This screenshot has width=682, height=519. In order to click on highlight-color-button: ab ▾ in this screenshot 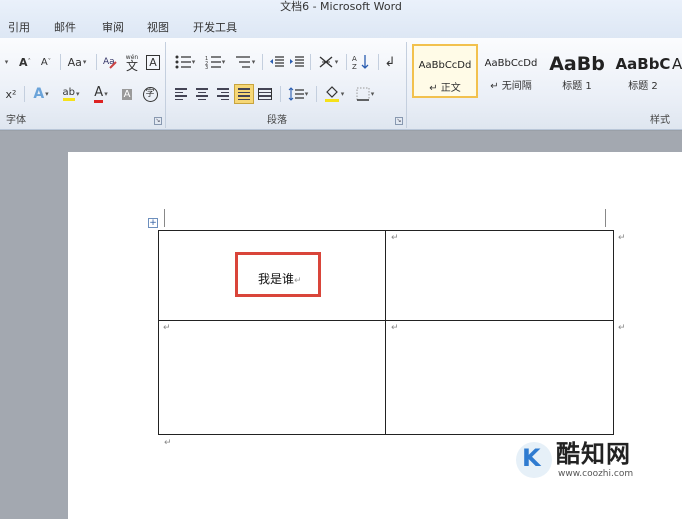, I will do `click(71, 94)`.